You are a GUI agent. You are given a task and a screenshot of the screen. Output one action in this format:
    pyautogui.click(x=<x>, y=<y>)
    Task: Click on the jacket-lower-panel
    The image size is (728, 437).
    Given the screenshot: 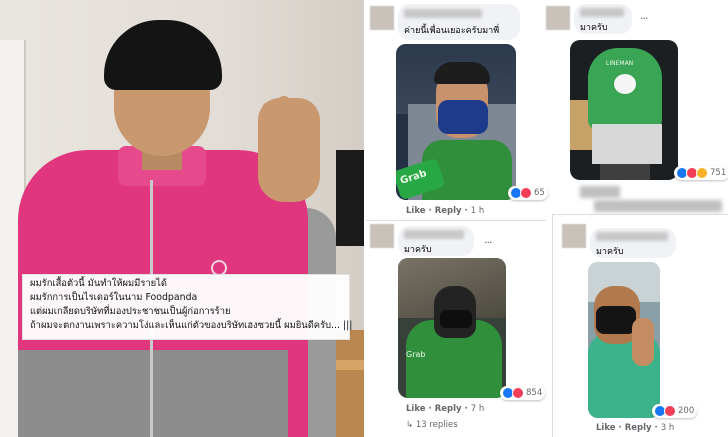 What is the action you would take?
    pyautogui.click(x=153, y=393)
    